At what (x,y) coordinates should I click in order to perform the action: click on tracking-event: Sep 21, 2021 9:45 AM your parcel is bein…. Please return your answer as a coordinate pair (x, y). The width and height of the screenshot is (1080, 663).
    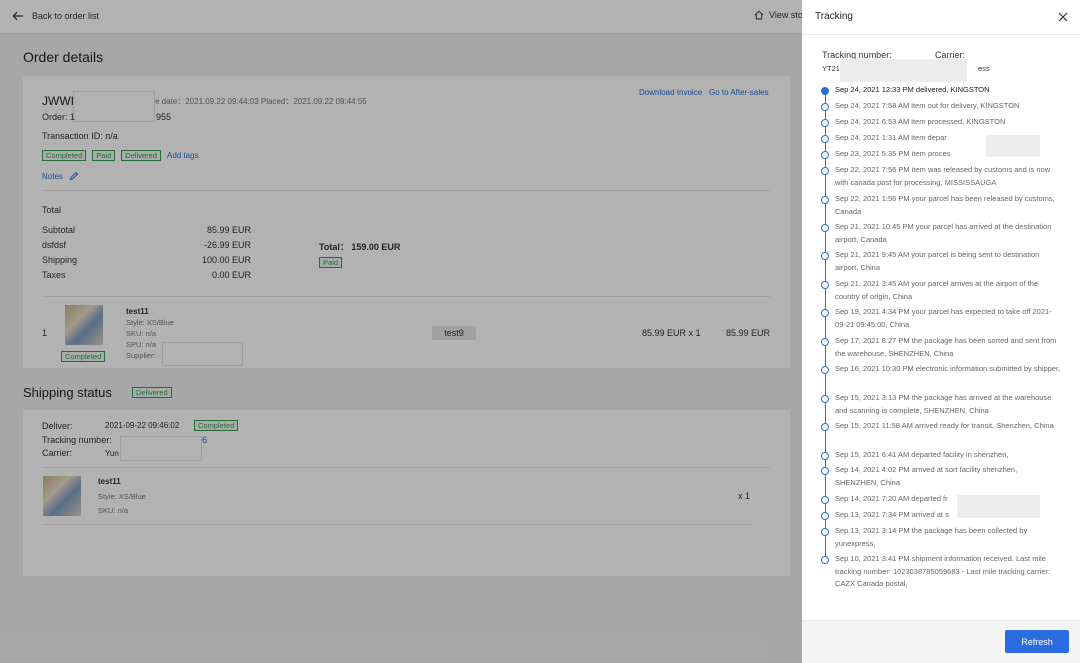
    Looking at the image, I should click on (937, 261).